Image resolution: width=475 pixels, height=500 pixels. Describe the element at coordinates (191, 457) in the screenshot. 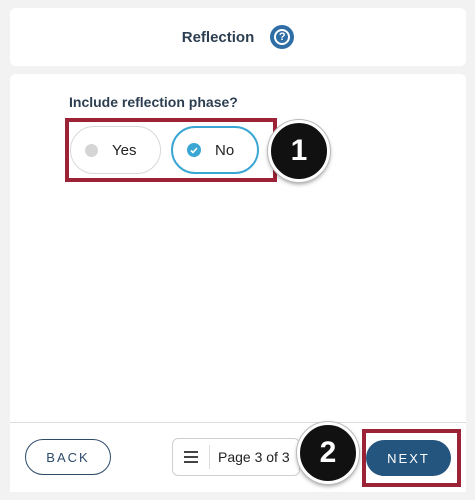

I see `menu-icon` at that location.